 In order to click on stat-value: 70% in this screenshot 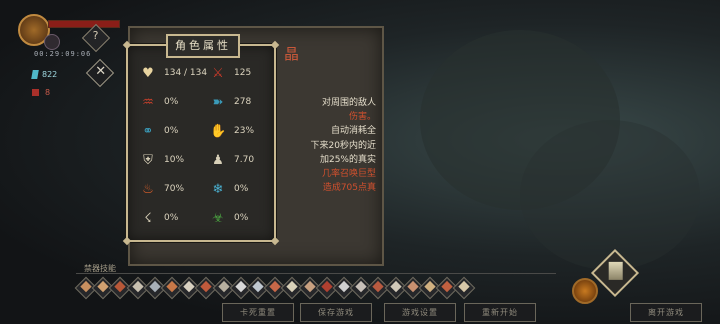, I will do `click(174, 189)`.